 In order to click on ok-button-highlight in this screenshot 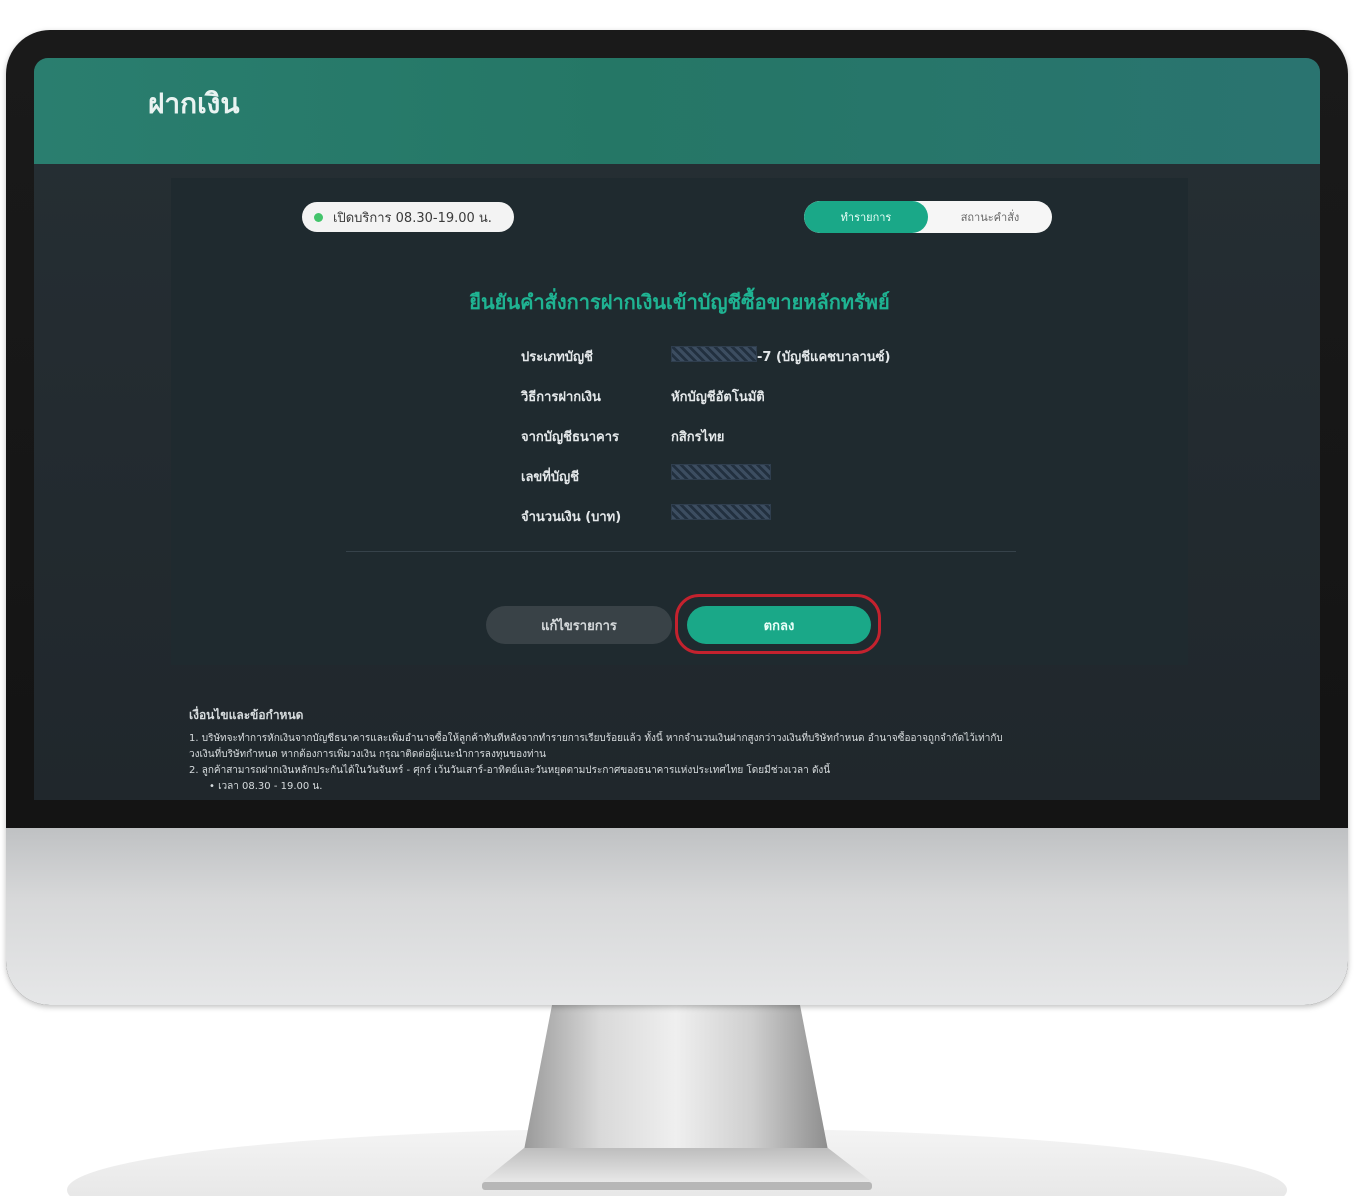, I will do `click(778, 624)`.